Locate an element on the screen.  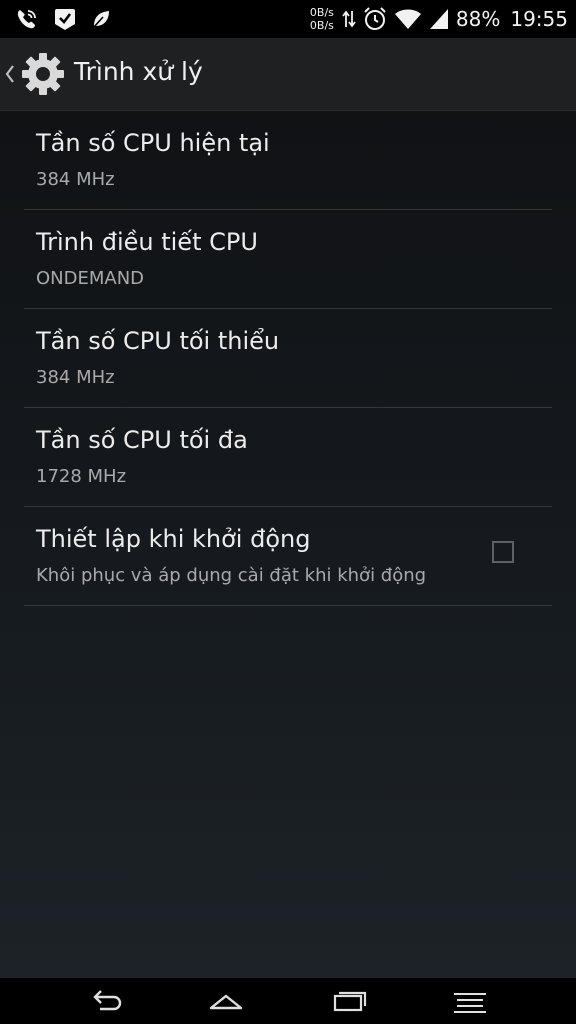
menu-icon is located at coordinates (470, 1001).